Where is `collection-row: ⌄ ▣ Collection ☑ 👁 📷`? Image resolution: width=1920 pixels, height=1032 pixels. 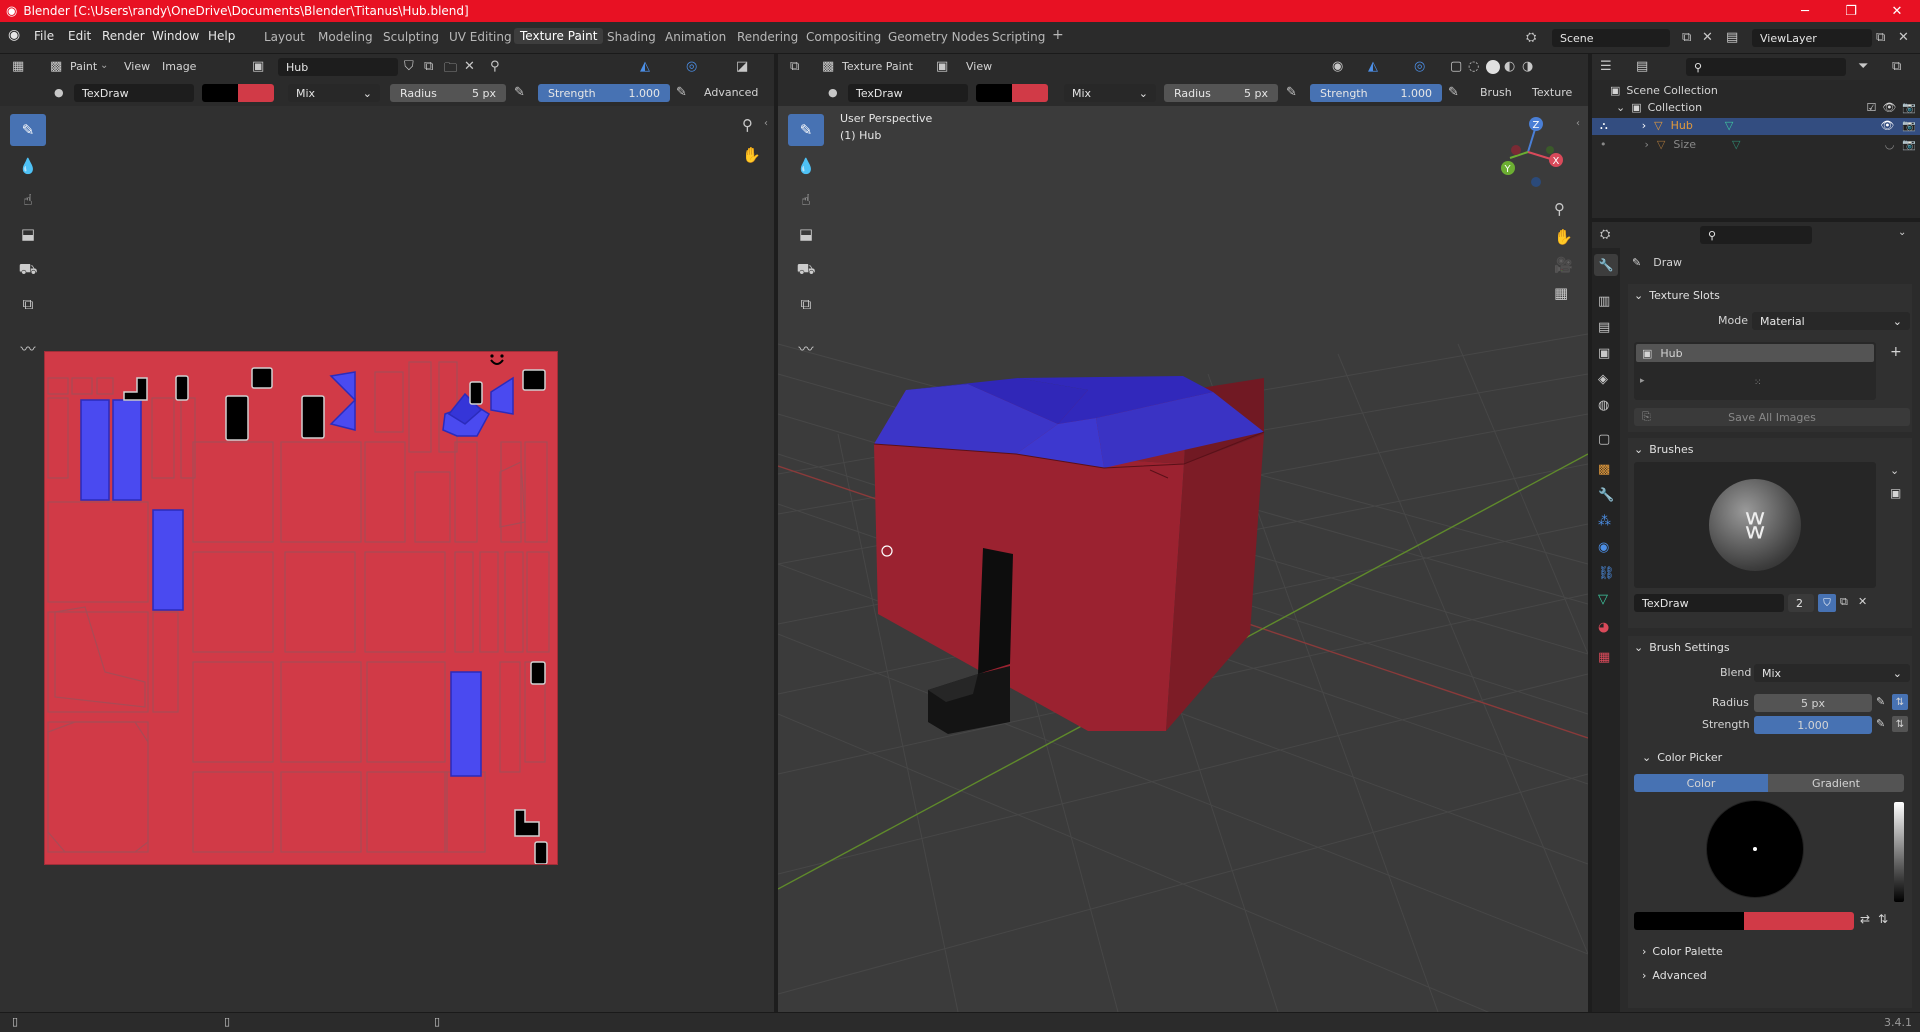
collection-row: ⌄ ▣ Collection ☑ 👁 📷 is located at coordinates (1766, 107).